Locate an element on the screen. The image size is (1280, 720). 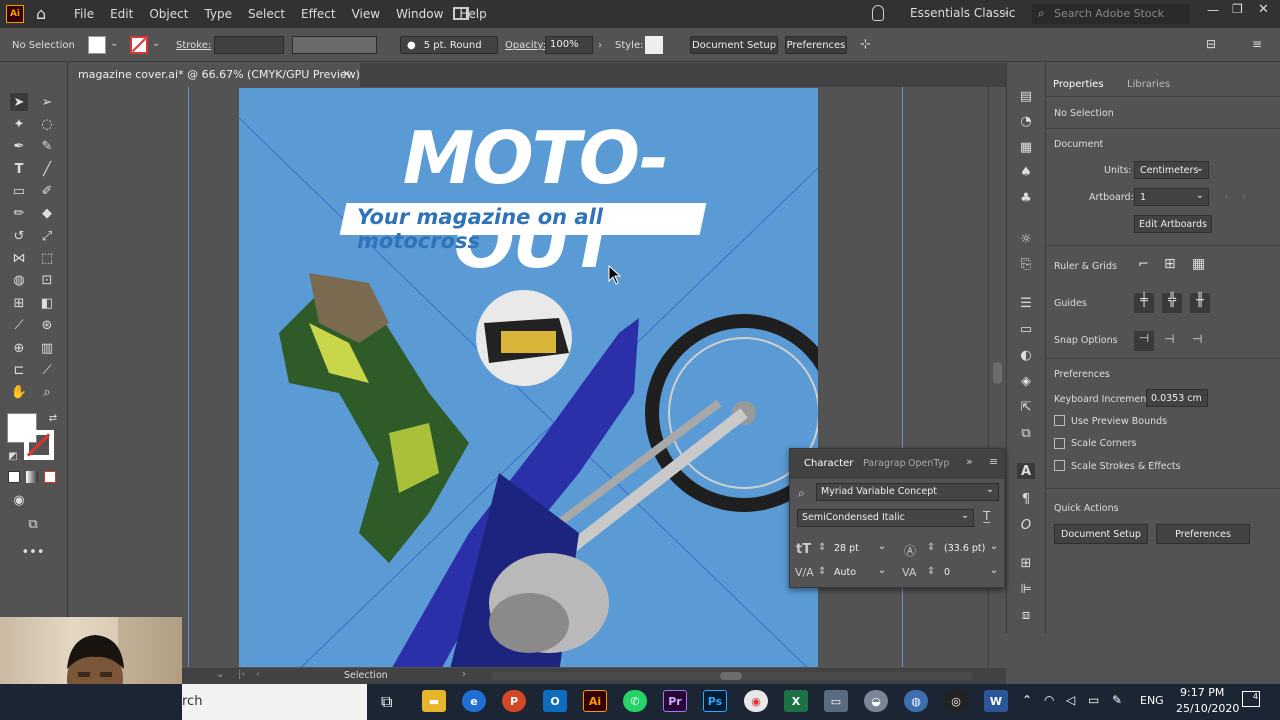
tab-character: Character is located at coordinates (828, 463).